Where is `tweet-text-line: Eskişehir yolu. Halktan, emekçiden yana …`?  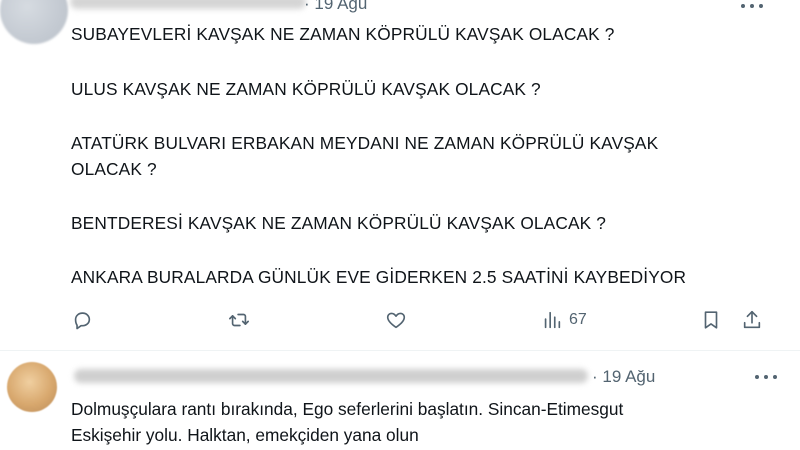 tweet-text-line: Eskişehir yolu. Halktan, emekçiden yana … is located at coordinates (245, 435).